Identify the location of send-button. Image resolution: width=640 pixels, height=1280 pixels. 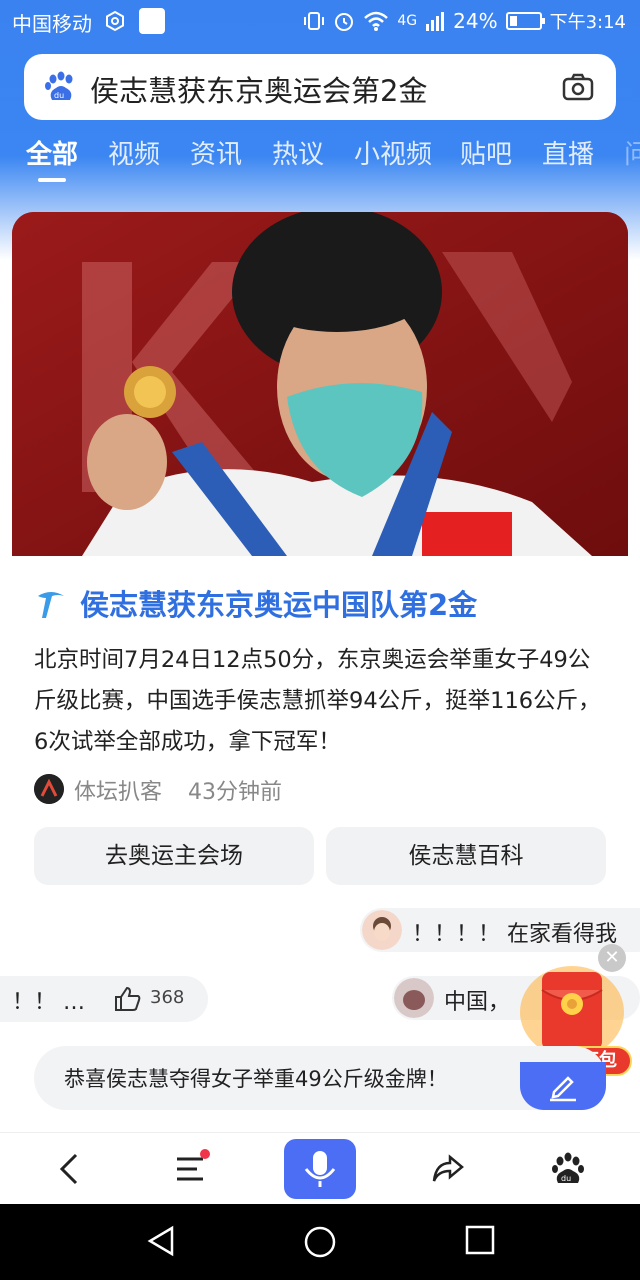
(563, 1086).